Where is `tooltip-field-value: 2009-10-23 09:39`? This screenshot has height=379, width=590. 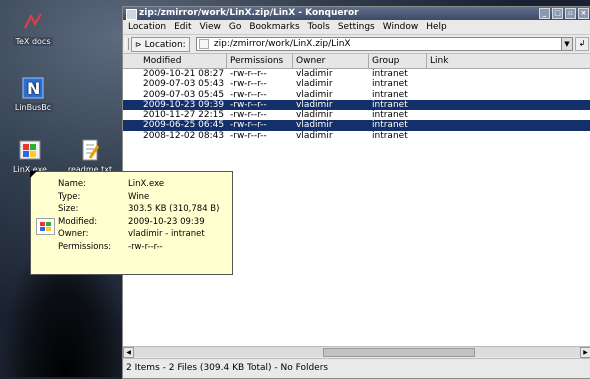
tooltip-field-value: 2009-10-23 09:39 is located at coordinates (166, 221).